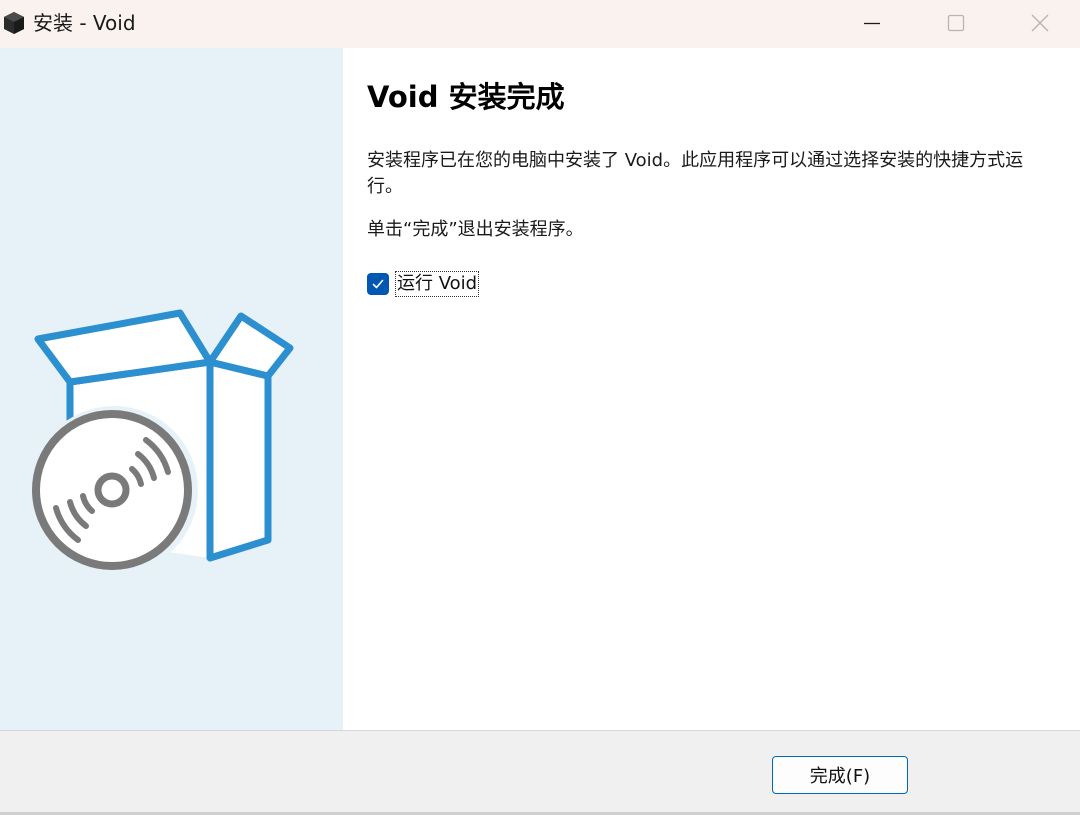 This screenshot has height=815, width=1080. Describe the element at coordinates (162, 441) in the screenshot. I see `software-box-icon` at that location.